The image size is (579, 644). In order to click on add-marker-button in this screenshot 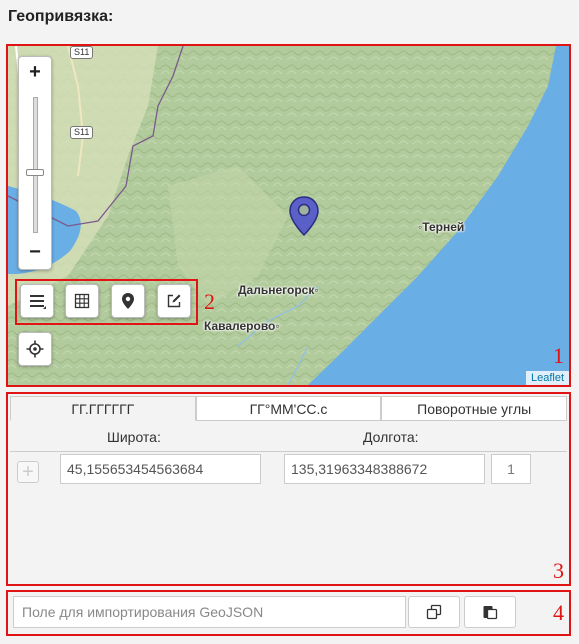, I will do `click(128, 301)`.